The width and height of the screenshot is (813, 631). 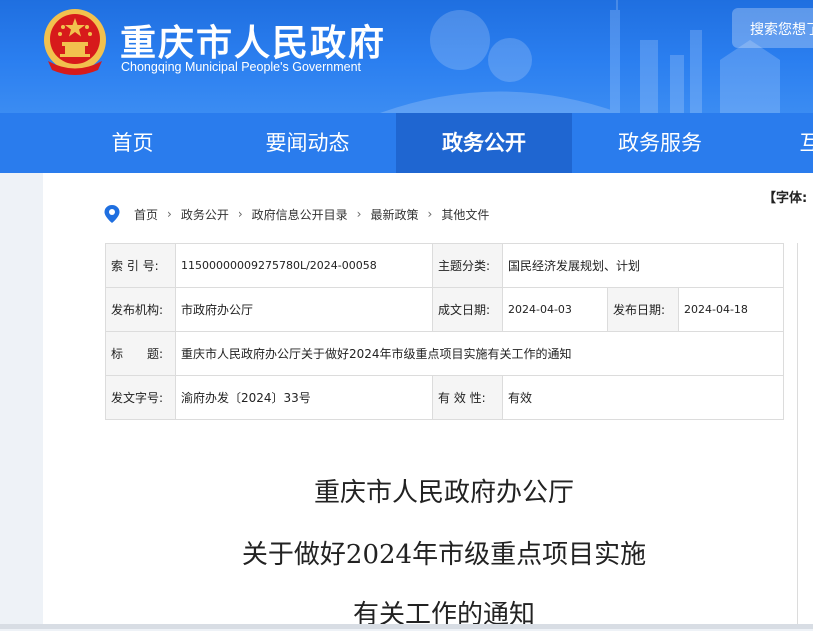 What do you see at coordinates (140, 397) in the screenshot?
I see `docno-label: 发文字号:` at bounding box center [140, 397].